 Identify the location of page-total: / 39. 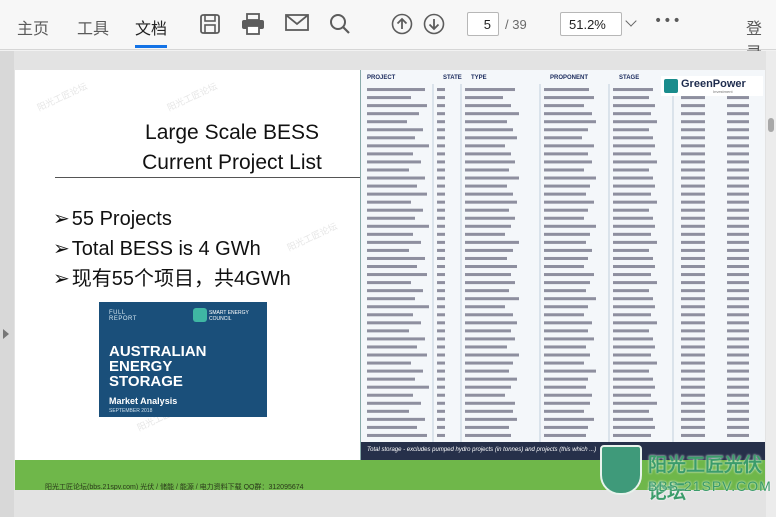
(516, 24).